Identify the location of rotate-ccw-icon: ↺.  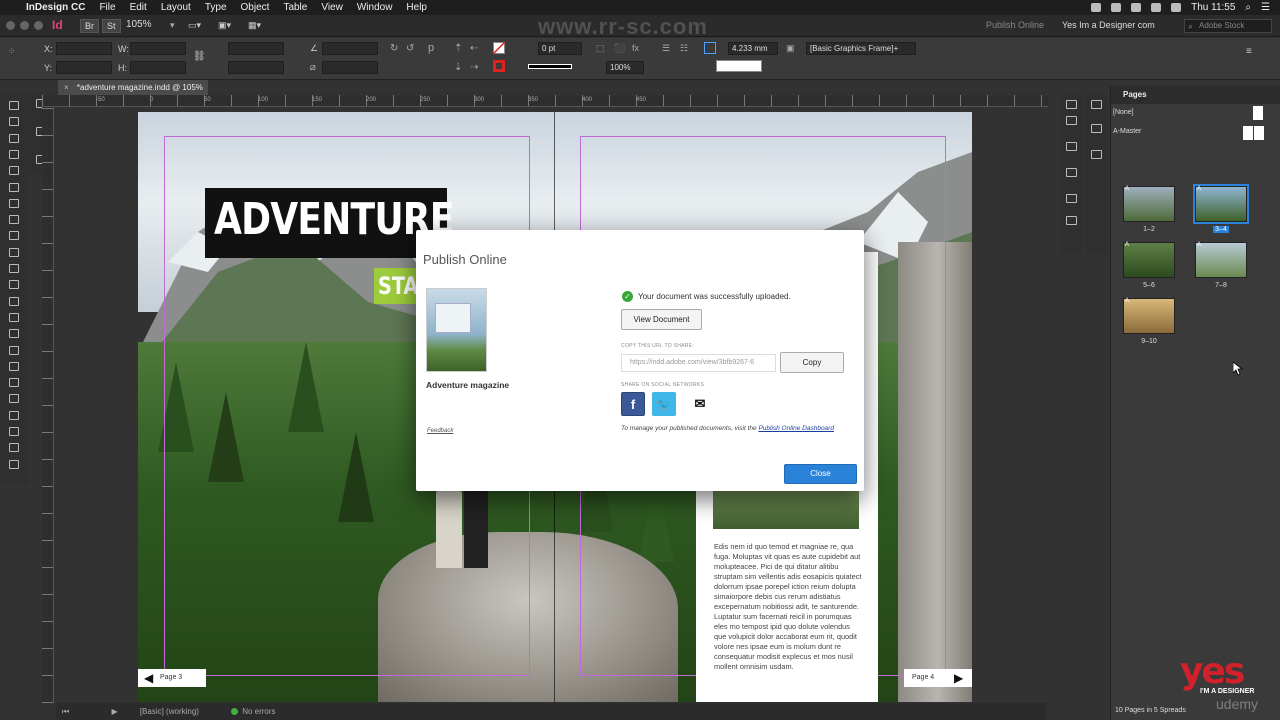
(410, 48).